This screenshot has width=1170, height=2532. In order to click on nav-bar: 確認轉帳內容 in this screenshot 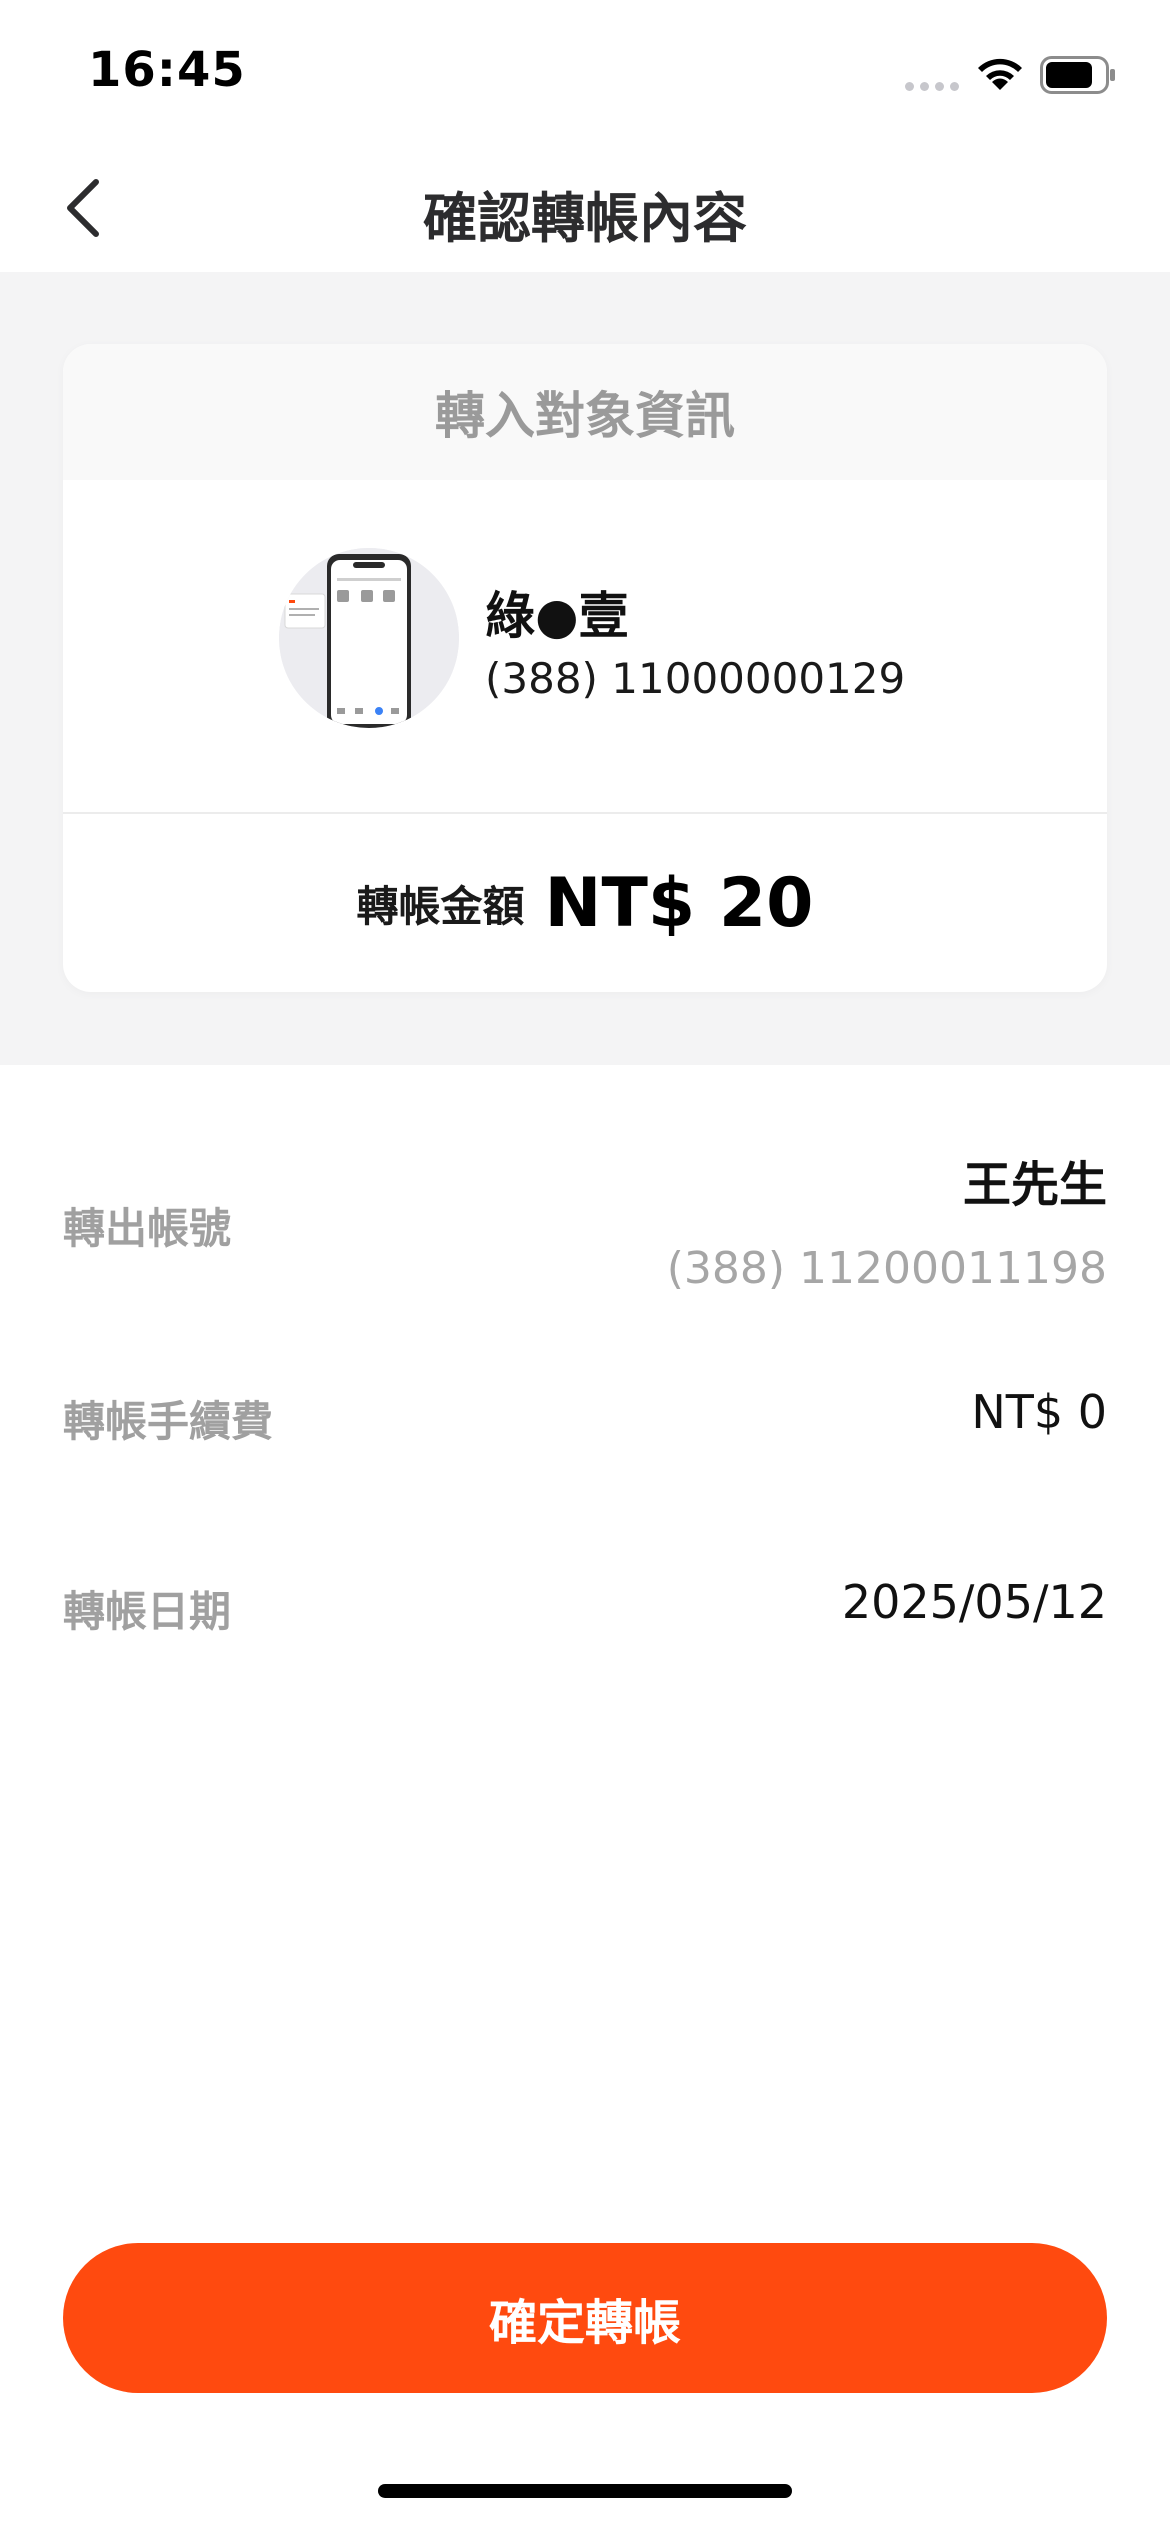, I will do `click(585, 211)`.